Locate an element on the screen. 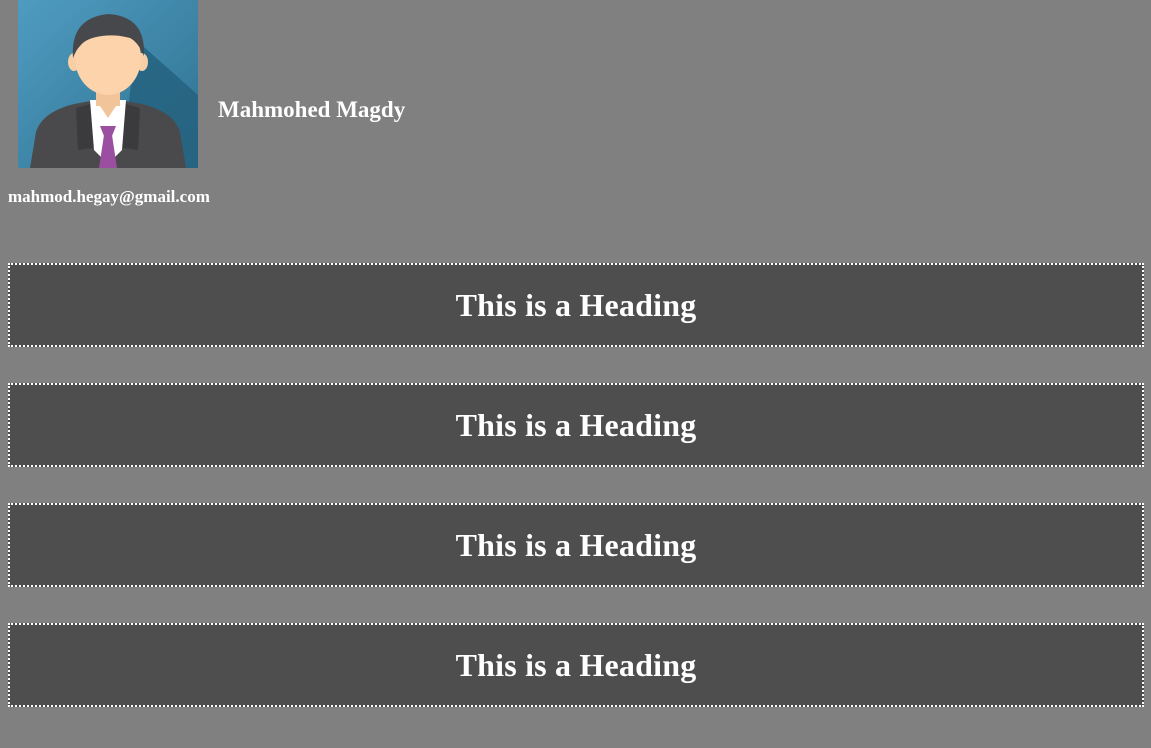  businessman-avatar-icon is located at coordinates (108, 84).